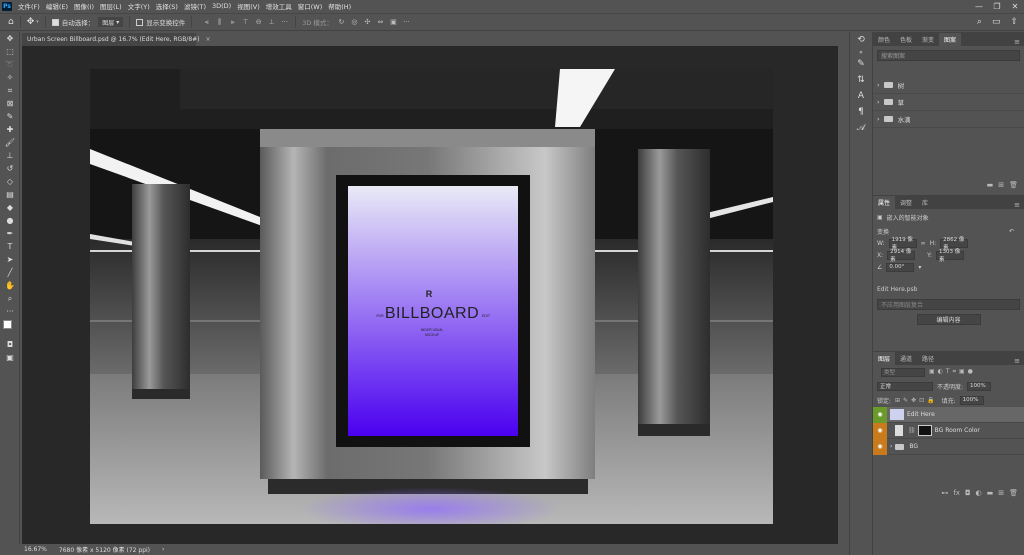 This screenshot has height=555, width=1024. What do you see at coordinates (10, 168) in the screenshot?
I see `history-brush-tool-icon: ↺` at bounding box center [10, 168].